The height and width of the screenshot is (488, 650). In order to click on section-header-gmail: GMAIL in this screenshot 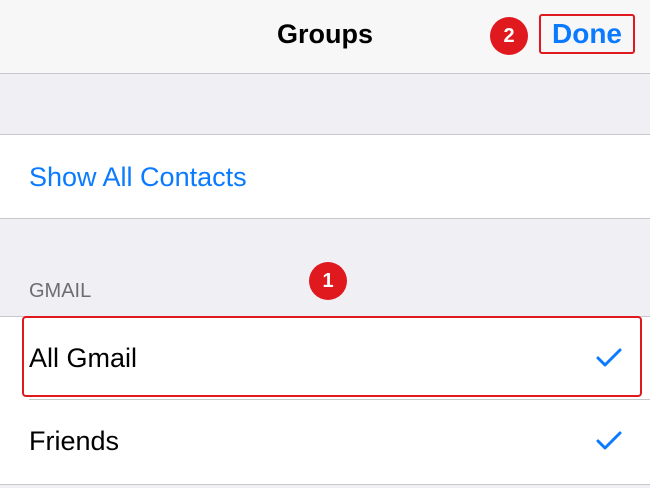, I will do `click(60, 291)`.